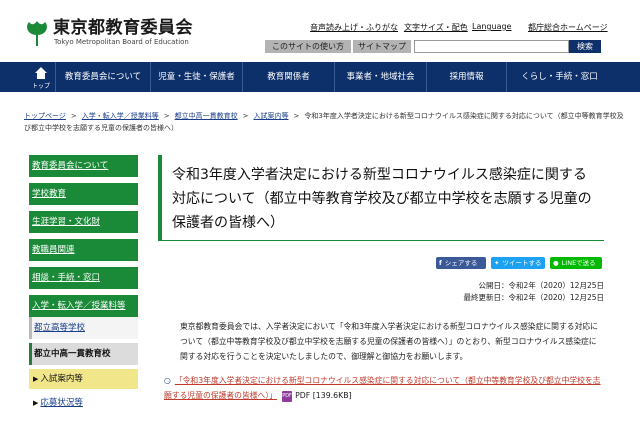 The height and width of the screenshot is (426, 640). What do you see at coordinates (83, 194) in the screenshot?
I see `sidebar-item-school-education: 学校教育` at bounding box center [83, 194].